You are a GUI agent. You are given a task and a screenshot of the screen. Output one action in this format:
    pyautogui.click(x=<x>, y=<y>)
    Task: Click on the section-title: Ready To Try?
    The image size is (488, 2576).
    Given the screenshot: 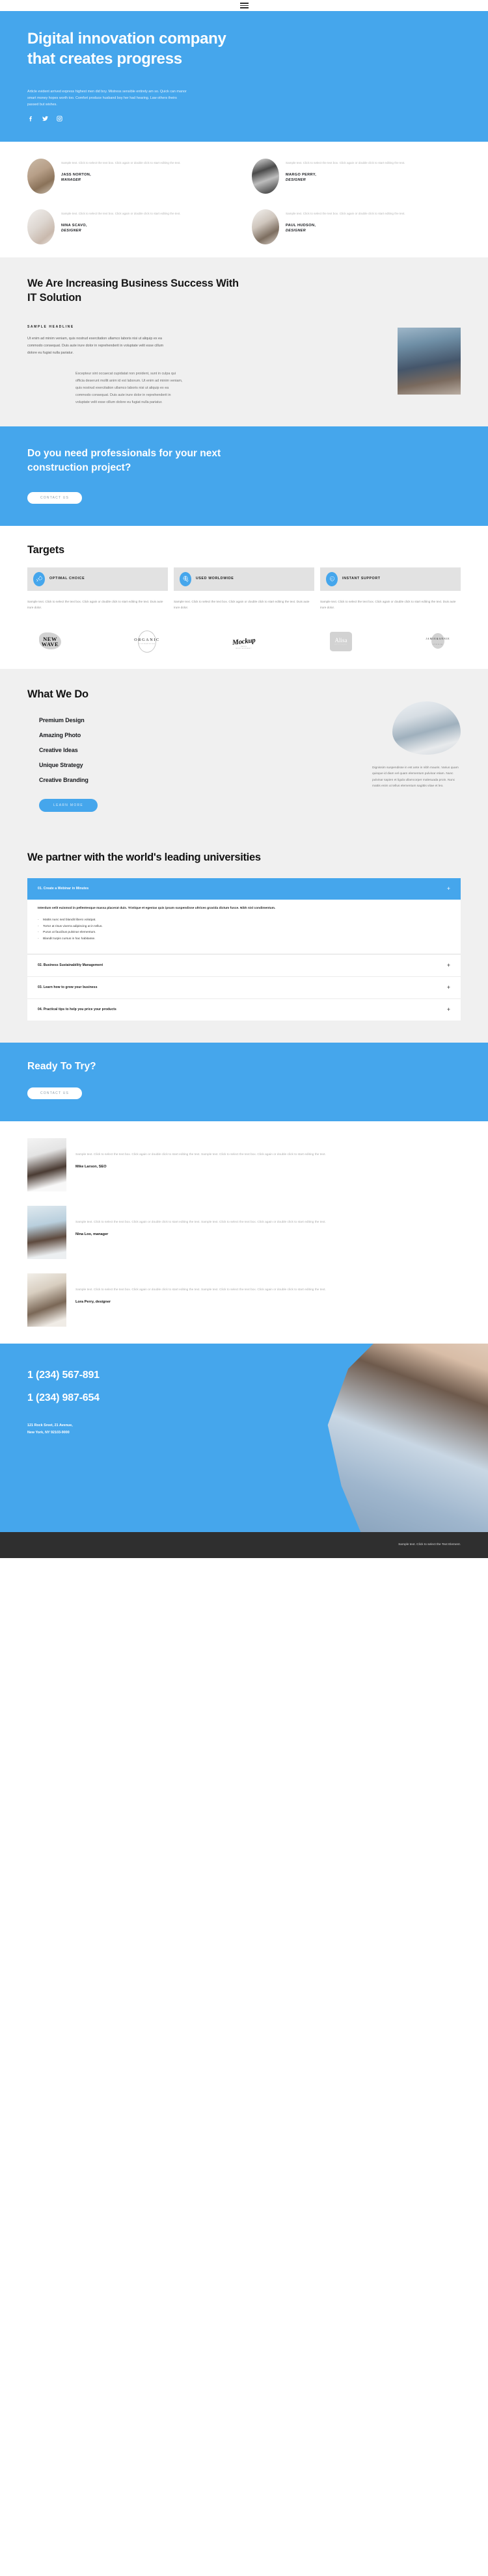 What is the action you would take?
    pyautogui.click(x=61, y=1066)
    